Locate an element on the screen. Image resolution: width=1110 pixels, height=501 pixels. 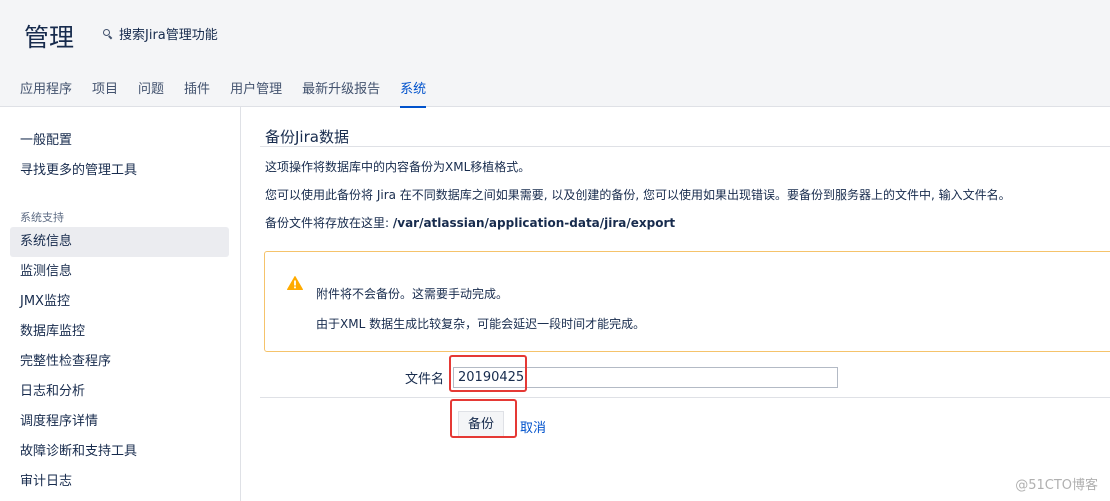
sidebar-item-system-info: 系统信息 is located at coordinates (119, 242).